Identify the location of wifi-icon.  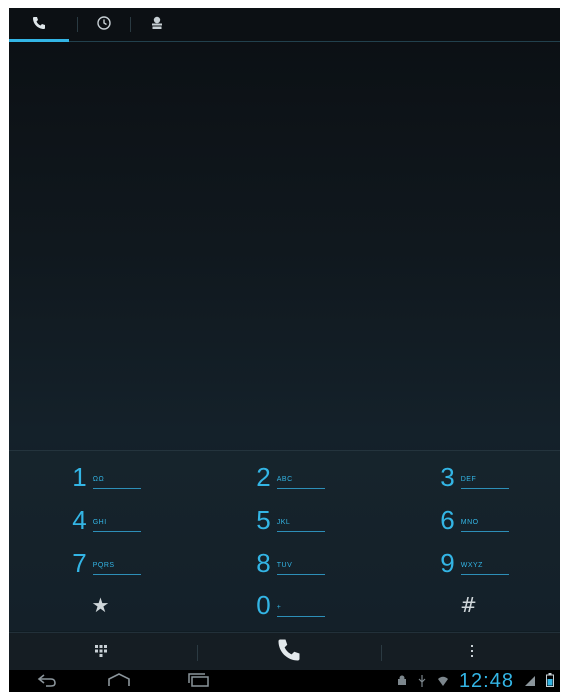
(443, 681).